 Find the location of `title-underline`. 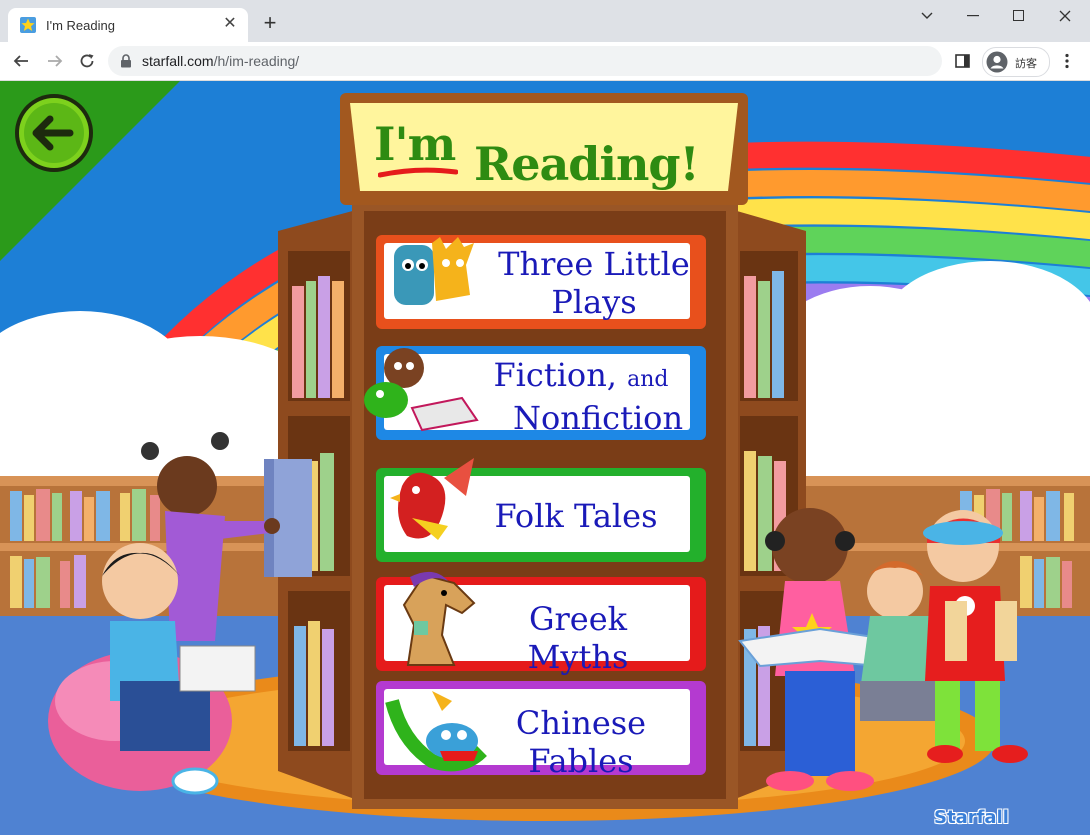

title-underline is located at coordinates (418, 172).